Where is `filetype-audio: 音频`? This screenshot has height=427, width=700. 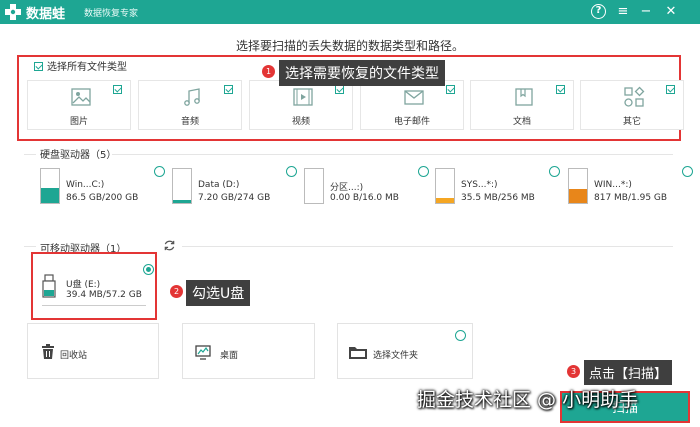 filetype-audio: 音频 is located at coordinates (190, 105).